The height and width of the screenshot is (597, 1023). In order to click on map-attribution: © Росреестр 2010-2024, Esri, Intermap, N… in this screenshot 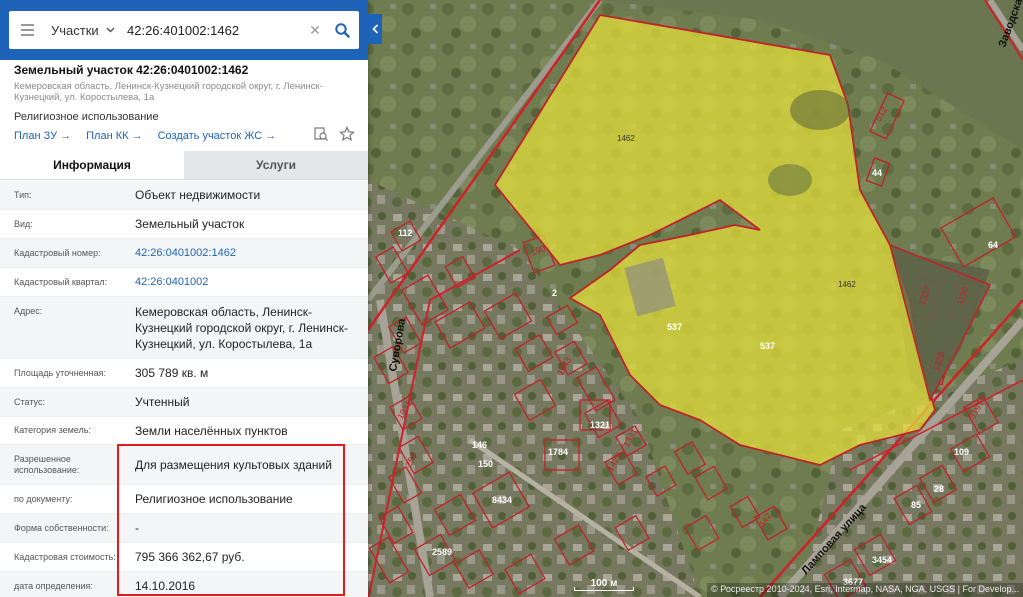, I will do `click(865, 590)`.